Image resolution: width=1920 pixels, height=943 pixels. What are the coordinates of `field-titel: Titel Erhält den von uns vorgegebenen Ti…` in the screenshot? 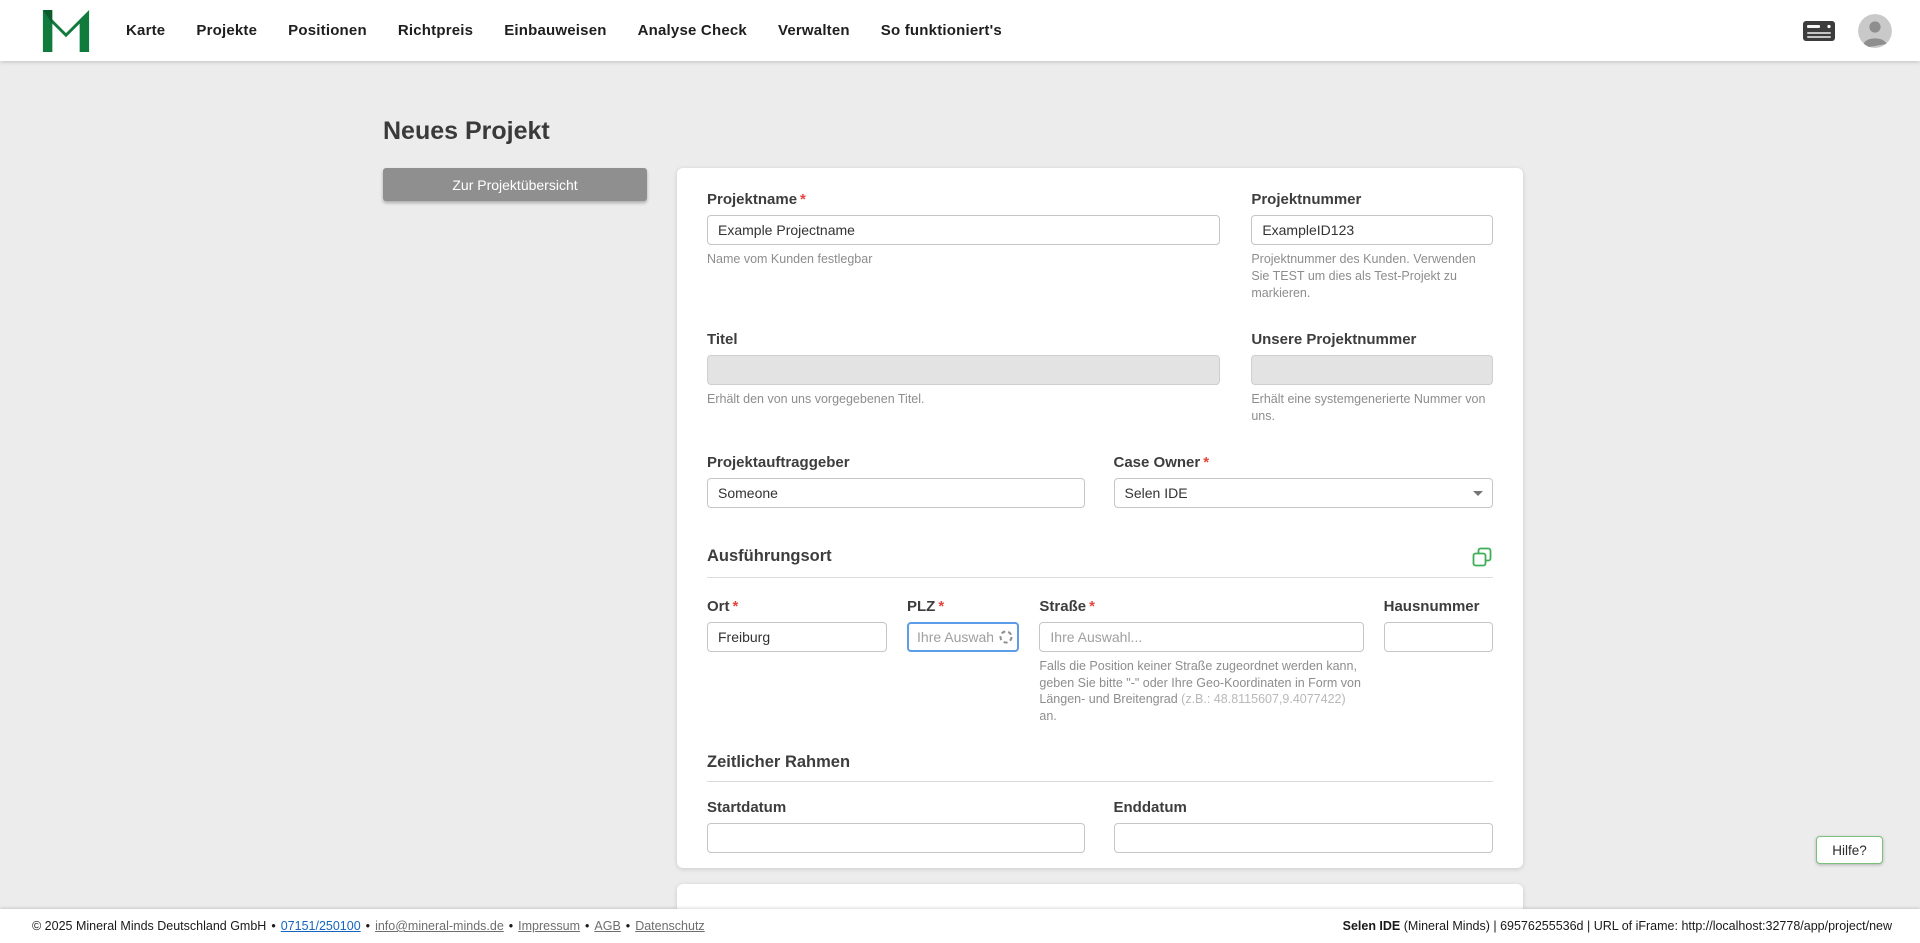 It's located at (964, 378).